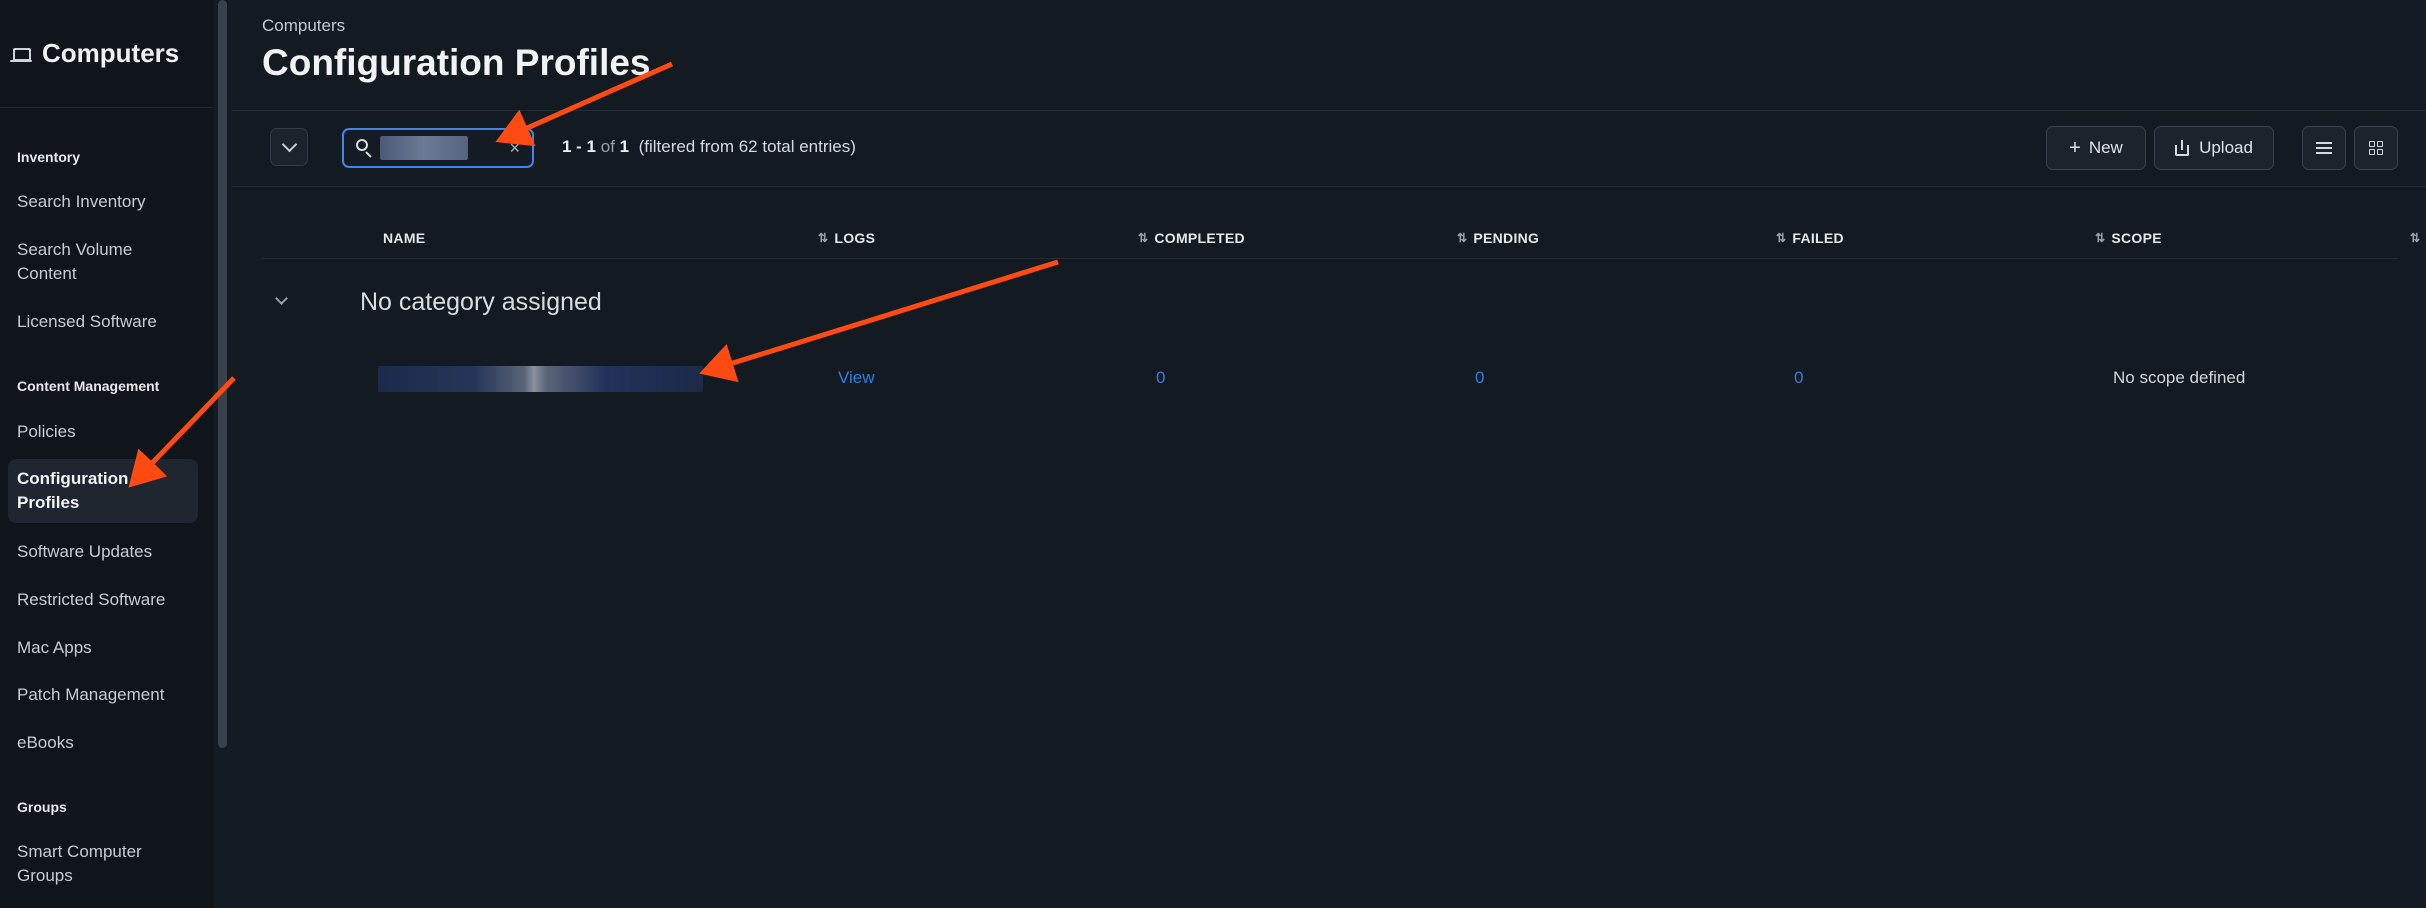  I want to click on sidebar-item-mac-apps: Mac Apps, so click(107, 648).